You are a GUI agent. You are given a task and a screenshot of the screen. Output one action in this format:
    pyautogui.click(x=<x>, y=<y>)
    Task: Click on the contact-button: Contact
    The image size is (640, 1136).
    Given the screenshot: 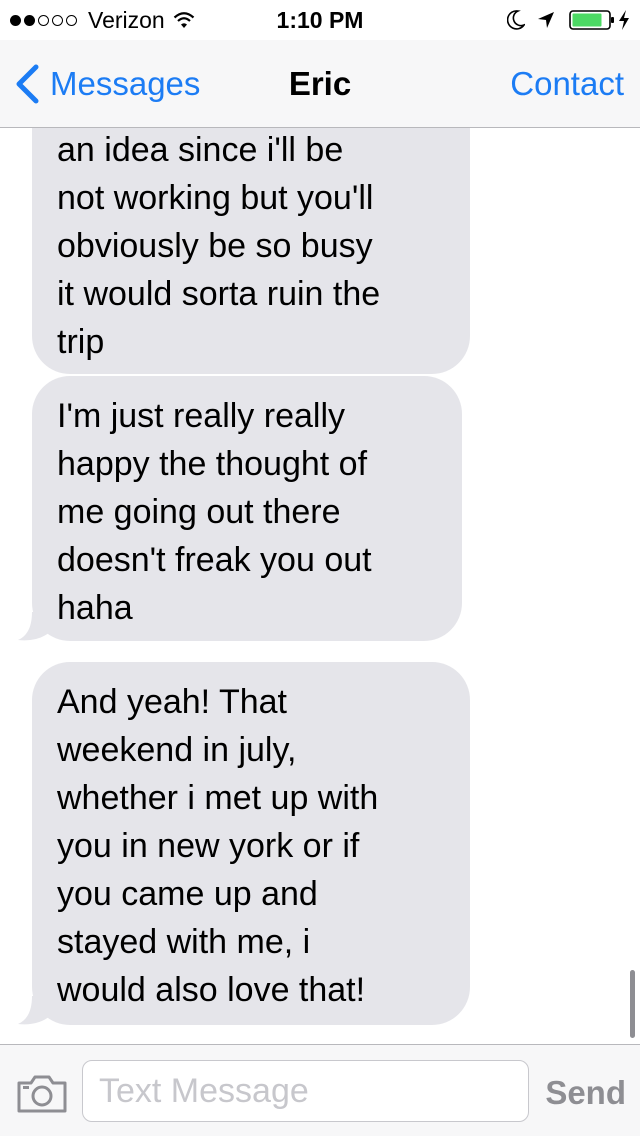 What is the action you would take?
    pyautogui.click(x=567, y=84)
    